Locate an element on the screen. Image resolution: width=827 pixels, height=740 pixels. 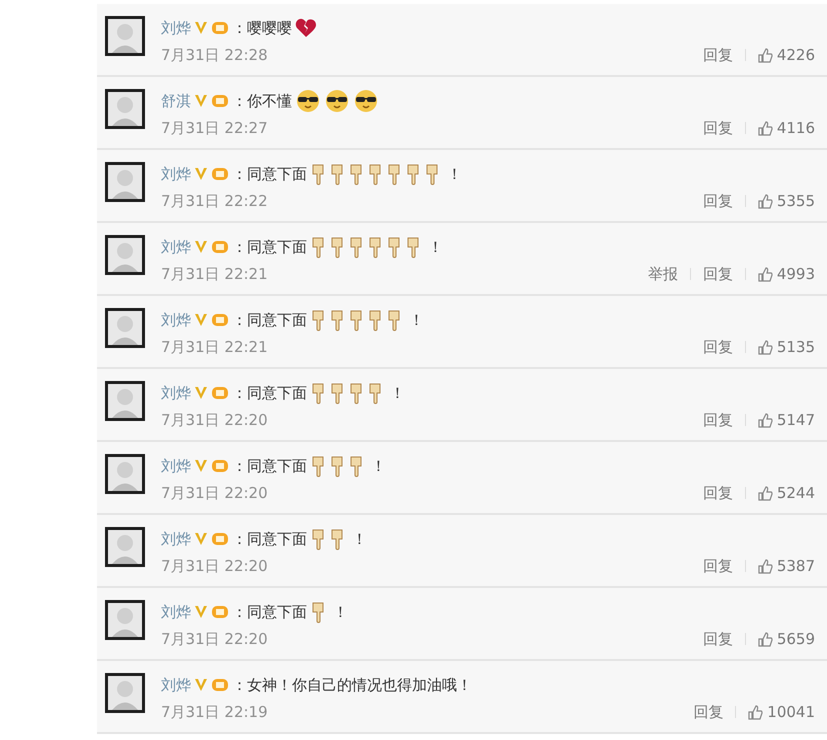
like-button: 4993 is located at coordinates (786, 274).